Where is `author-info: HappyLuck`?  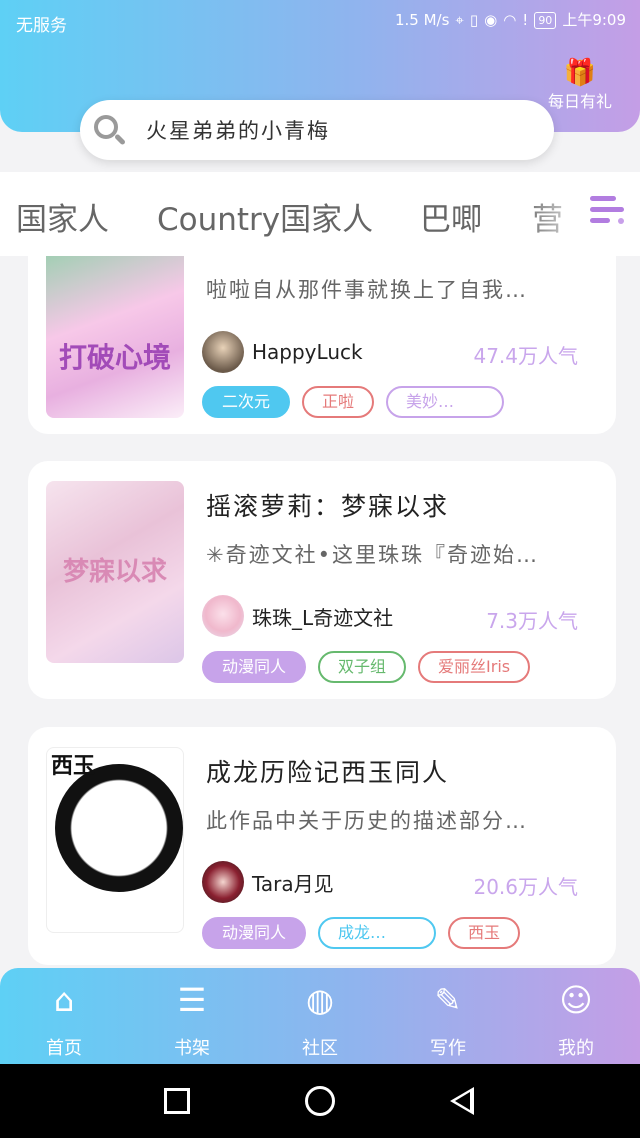 author-info: HappyLuck is located at coordinates (282, 352).